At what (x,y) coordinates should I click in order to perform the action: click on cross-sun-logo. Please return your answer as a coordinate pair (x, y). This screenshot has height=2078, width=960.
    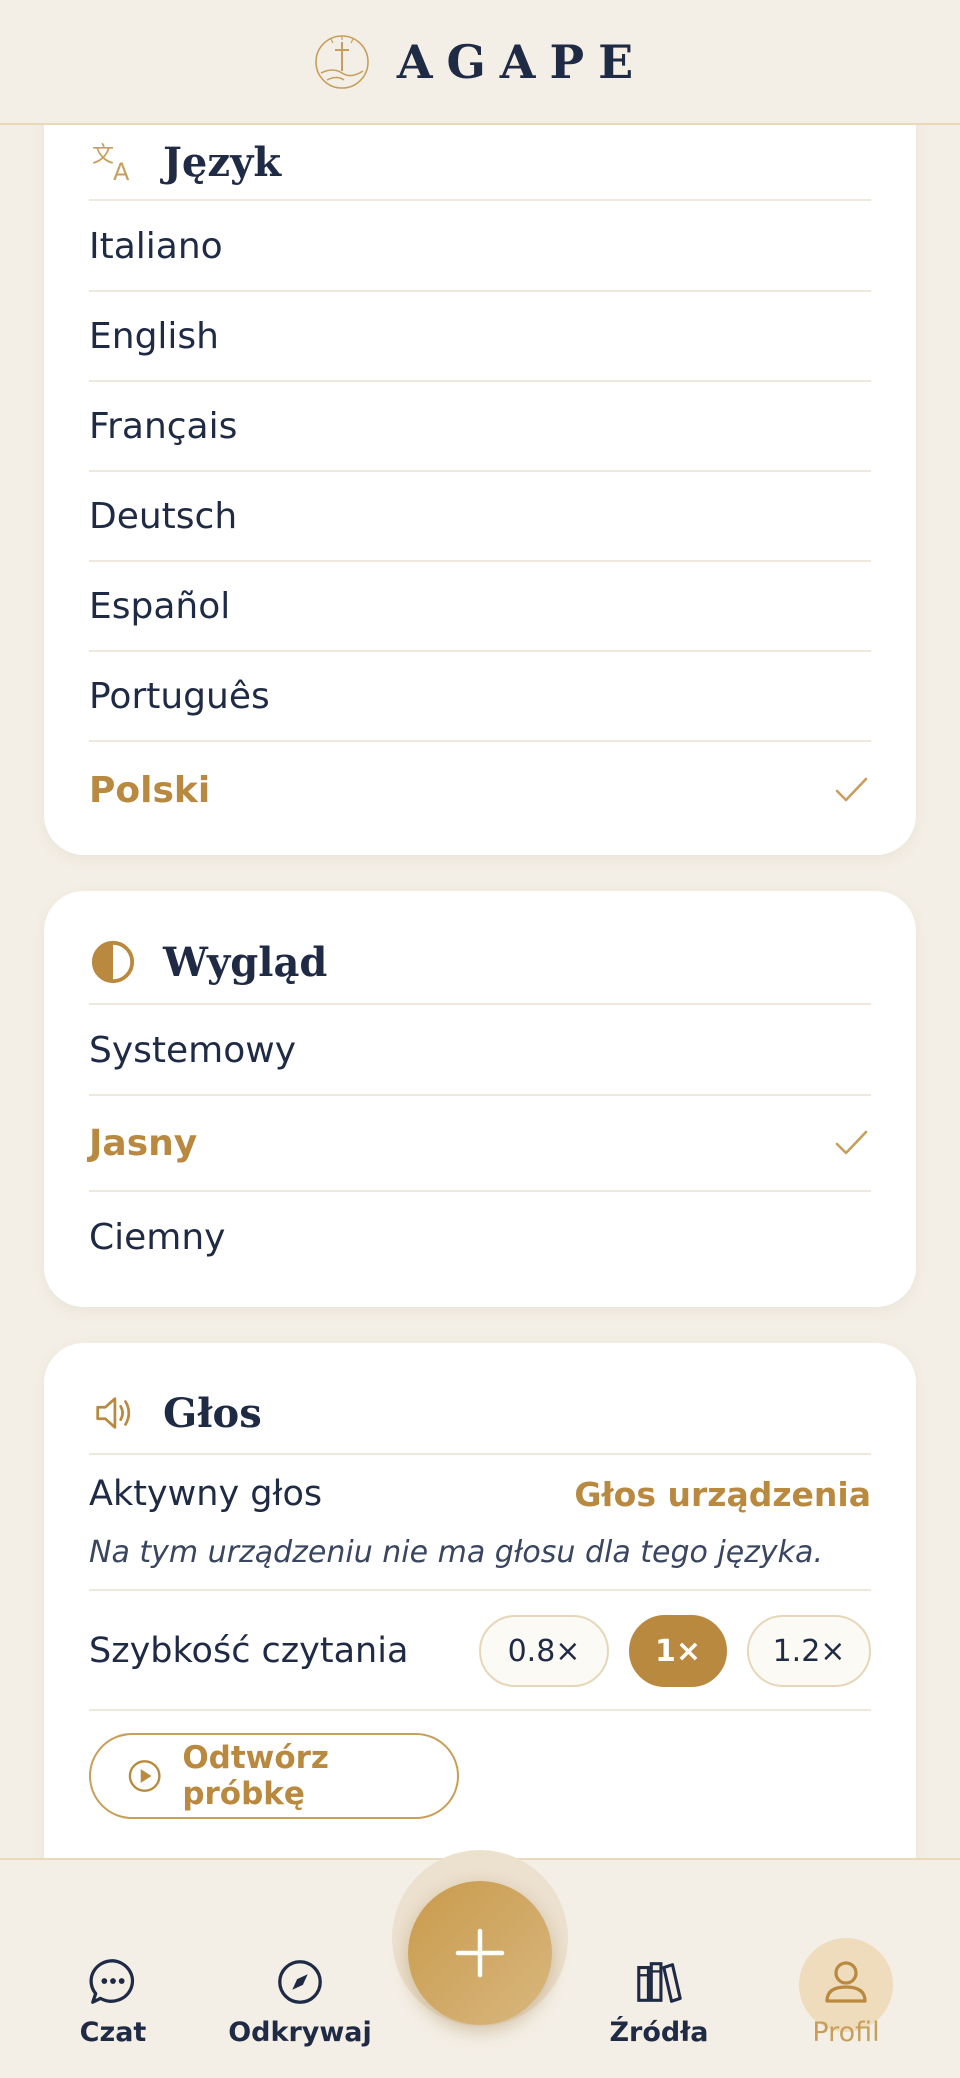
    Looking at the image, I should click on (342, 61).